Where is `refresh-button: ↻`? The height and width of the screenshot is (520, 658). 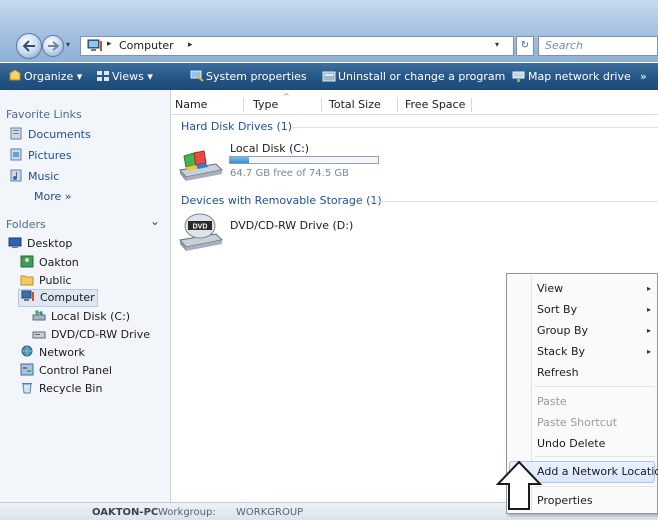 refresh-button: ↻ is located at coordinates (525, 46).